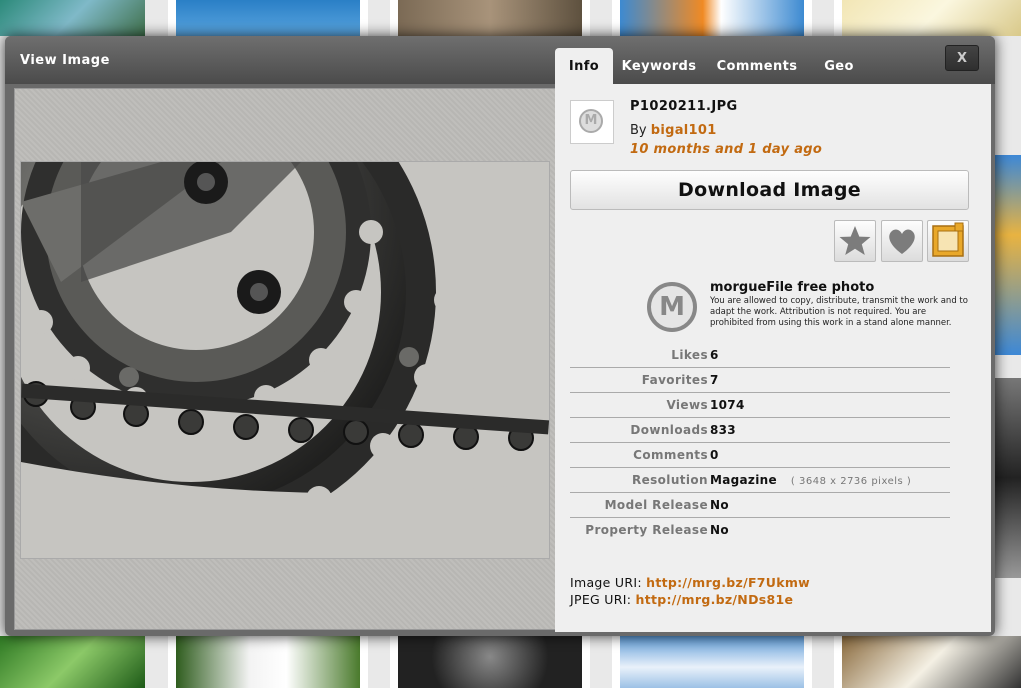 The width and height of the screenshot is (1021, 688). What do you see at coordinates (726, 149) in the screenshot?
I see `upload-age: 10 months and 1 day ago` at bounding box center [726, 149].